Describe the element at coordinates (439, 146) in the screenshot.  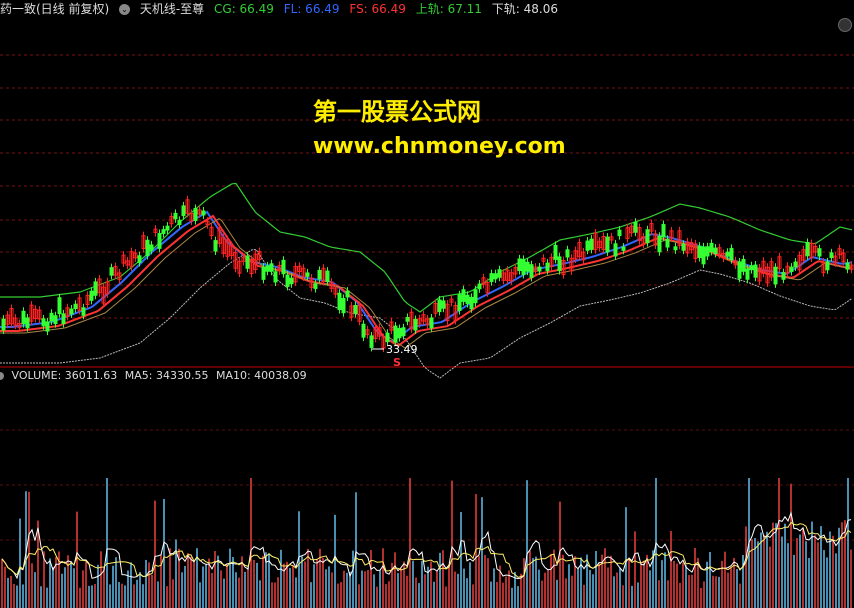
I see `watermark-url: www.chnmoney.com` at that location.